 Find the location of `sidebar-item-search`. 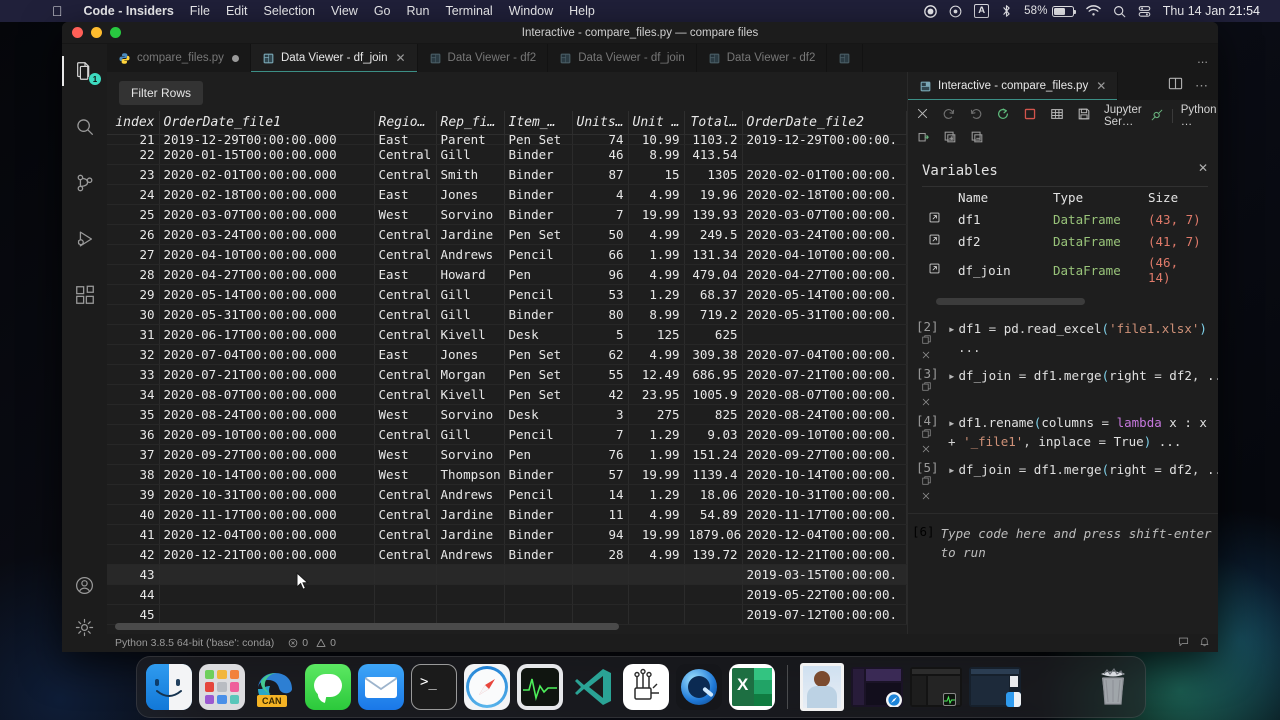

sidebar-item-search is located at coordinates (84, 127).